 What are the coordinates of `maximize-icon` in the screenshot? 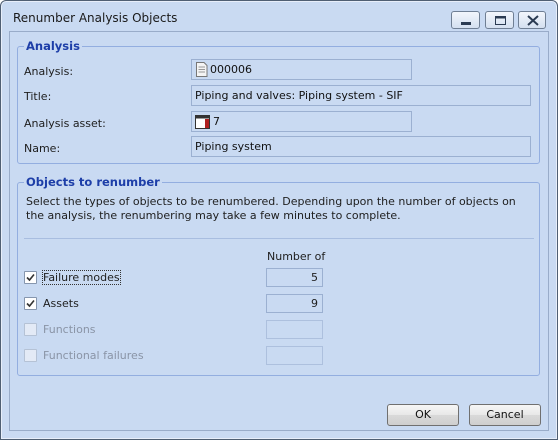 It's located at (500, 20).